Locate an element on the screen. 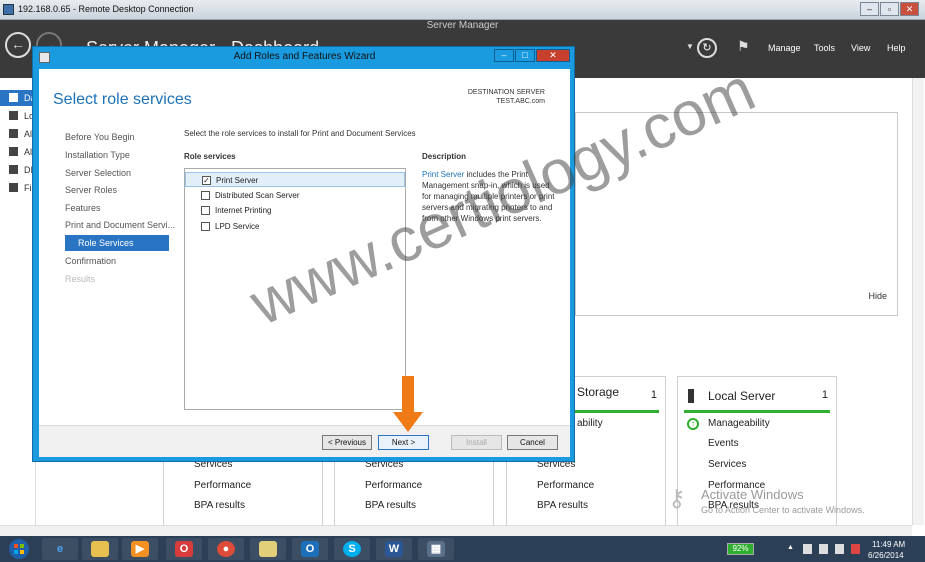 The width and height of the screenshot is (925, 562). checkbox: ✓ is located at coordinates (206, 180).